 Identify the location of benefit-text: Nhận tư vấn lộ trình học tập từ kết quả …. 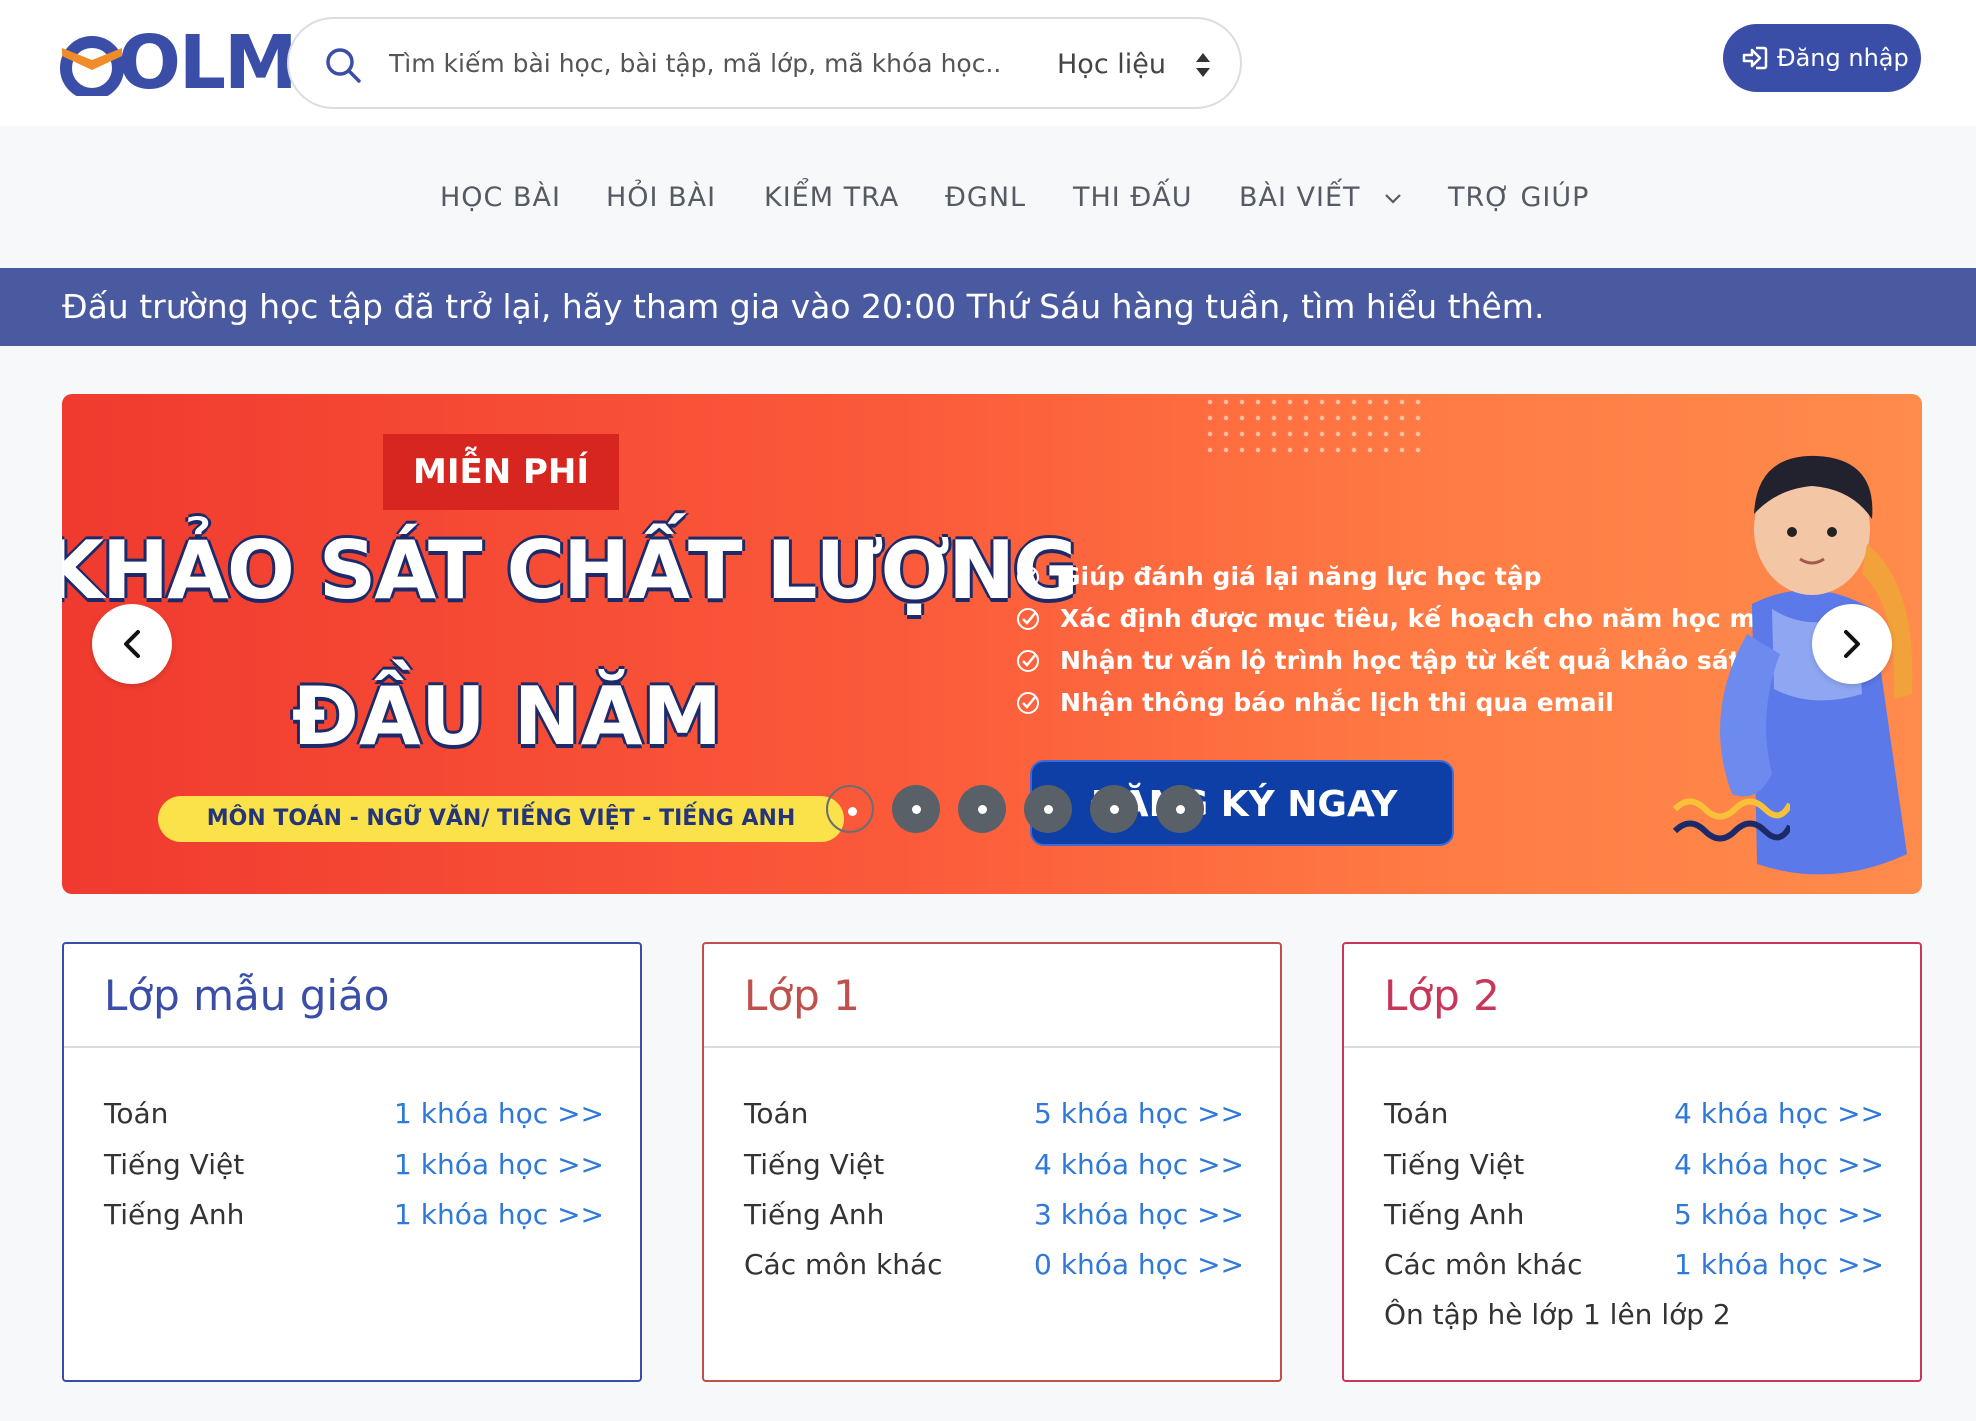
(1400, 660).